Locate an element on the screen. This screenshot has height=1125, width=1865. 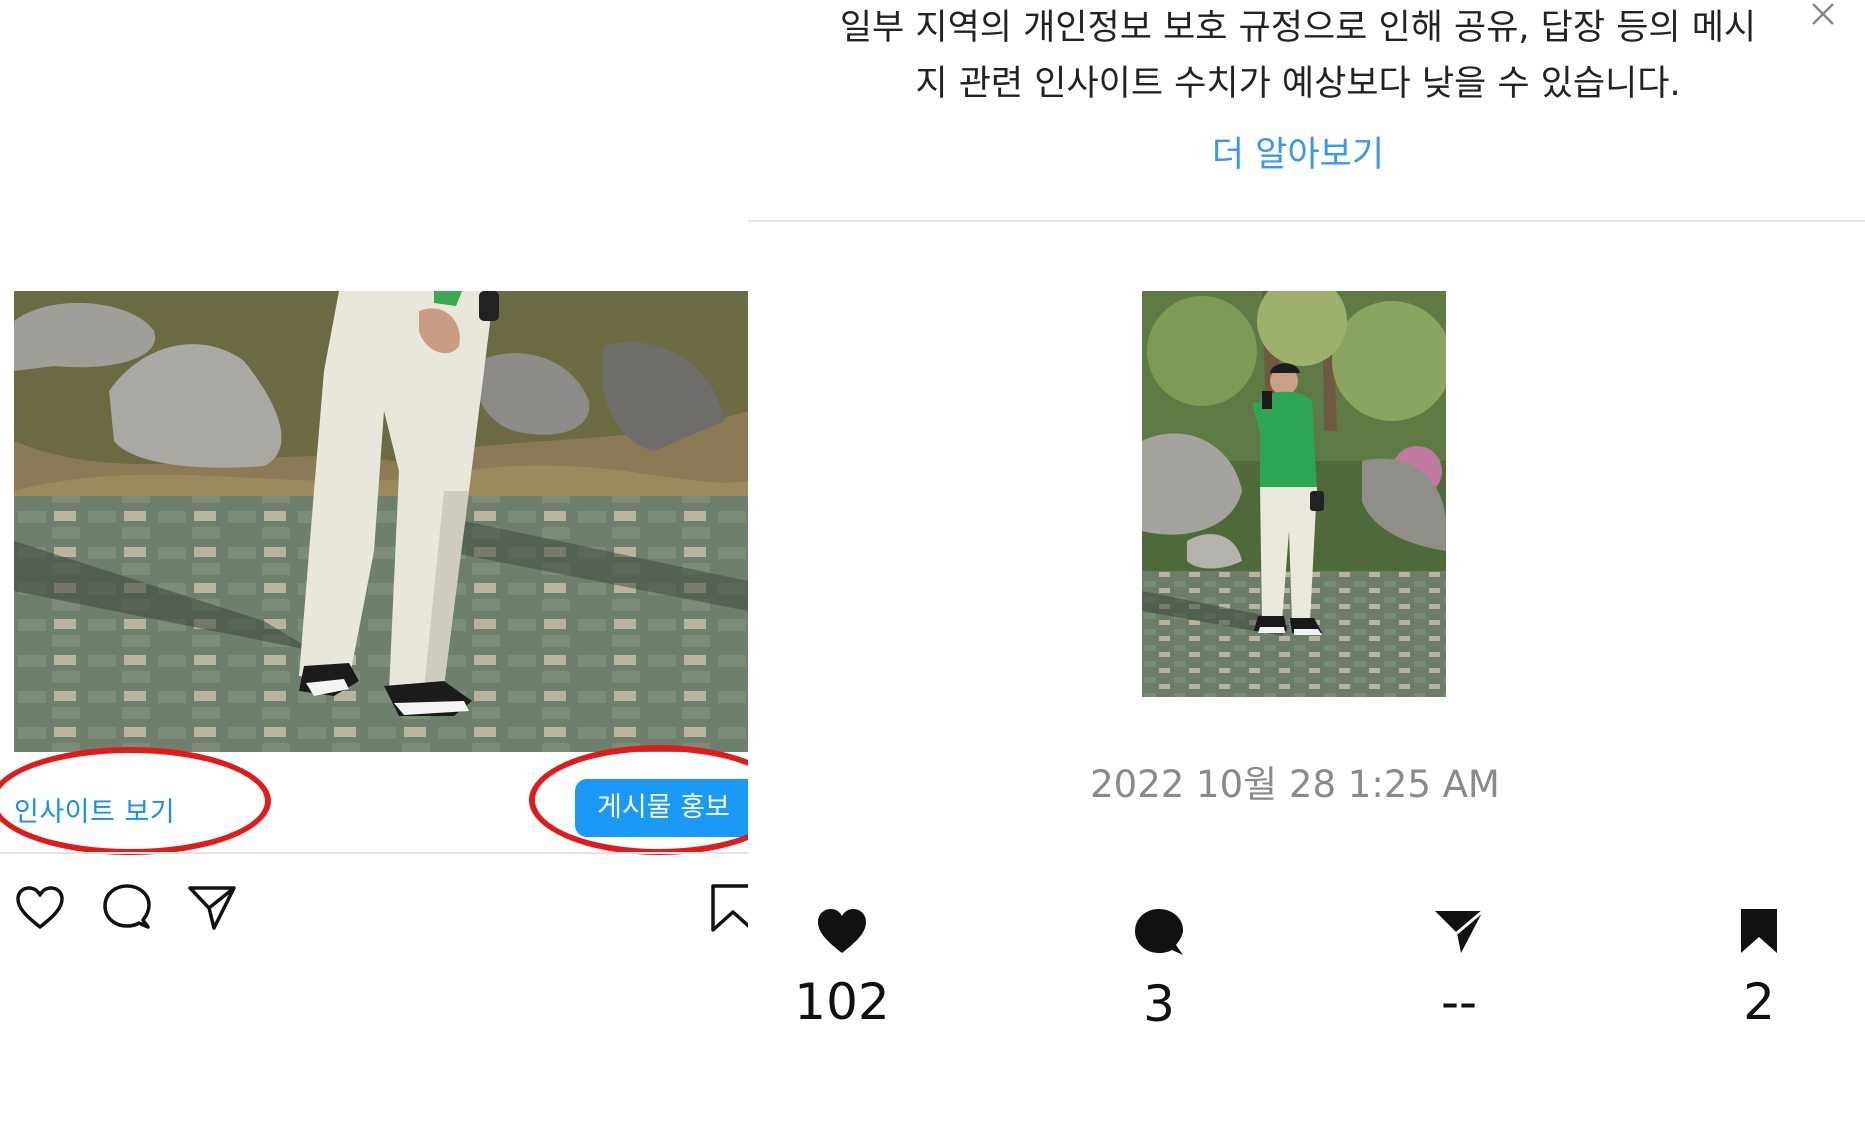
comment-outline-icon is located at coordinates (126, 908).